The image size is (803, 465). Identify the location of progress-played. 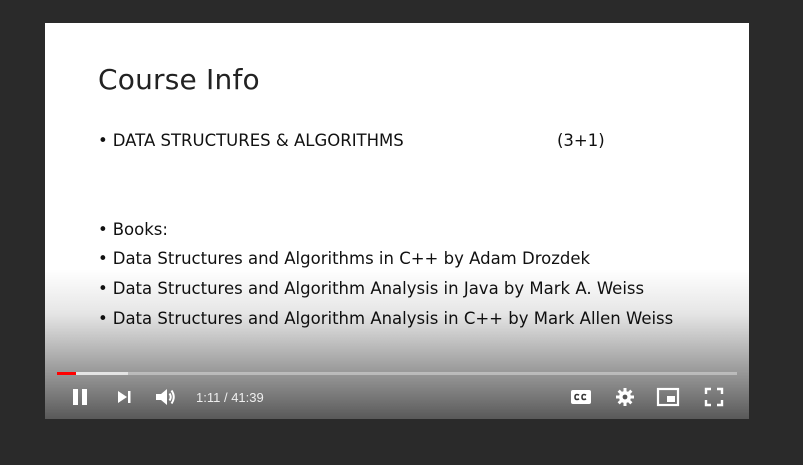
(67, 373).